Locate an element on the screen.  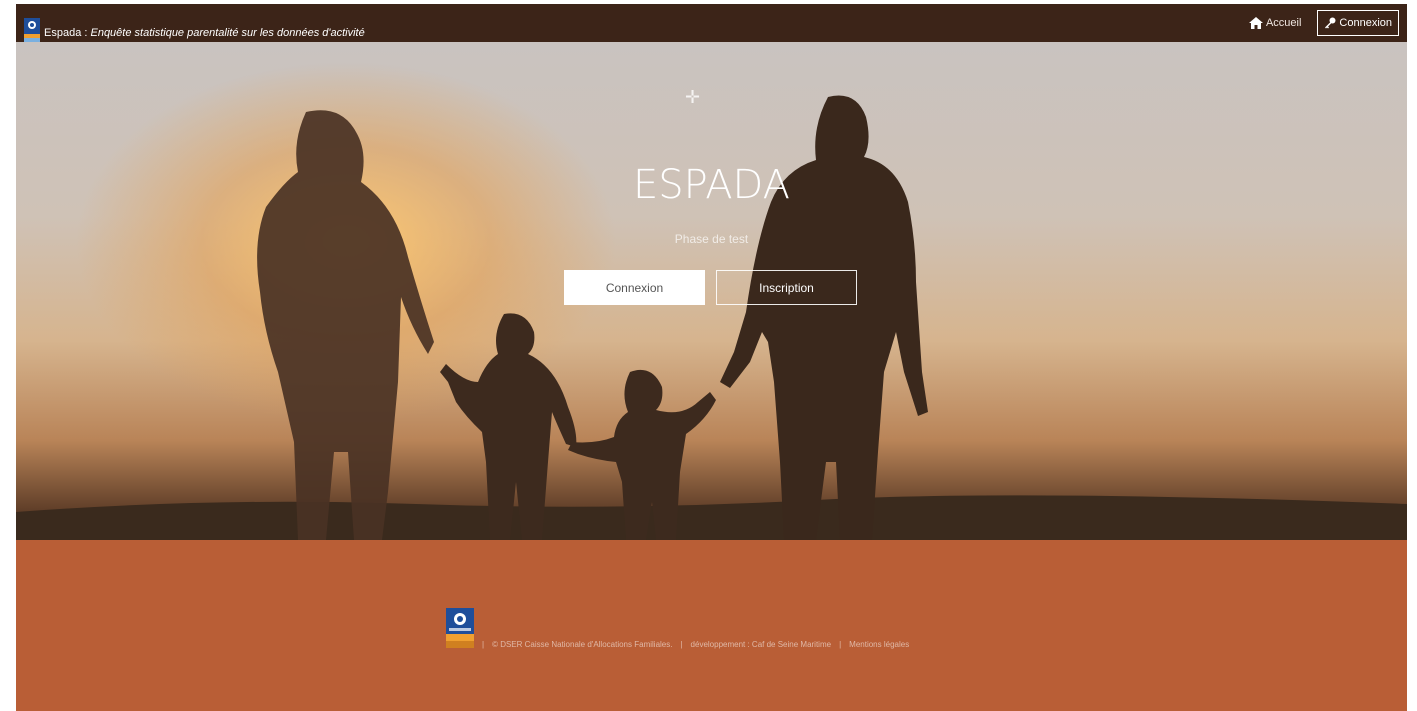
hero-register-button: Inscription is located at coordinates (786, 287).